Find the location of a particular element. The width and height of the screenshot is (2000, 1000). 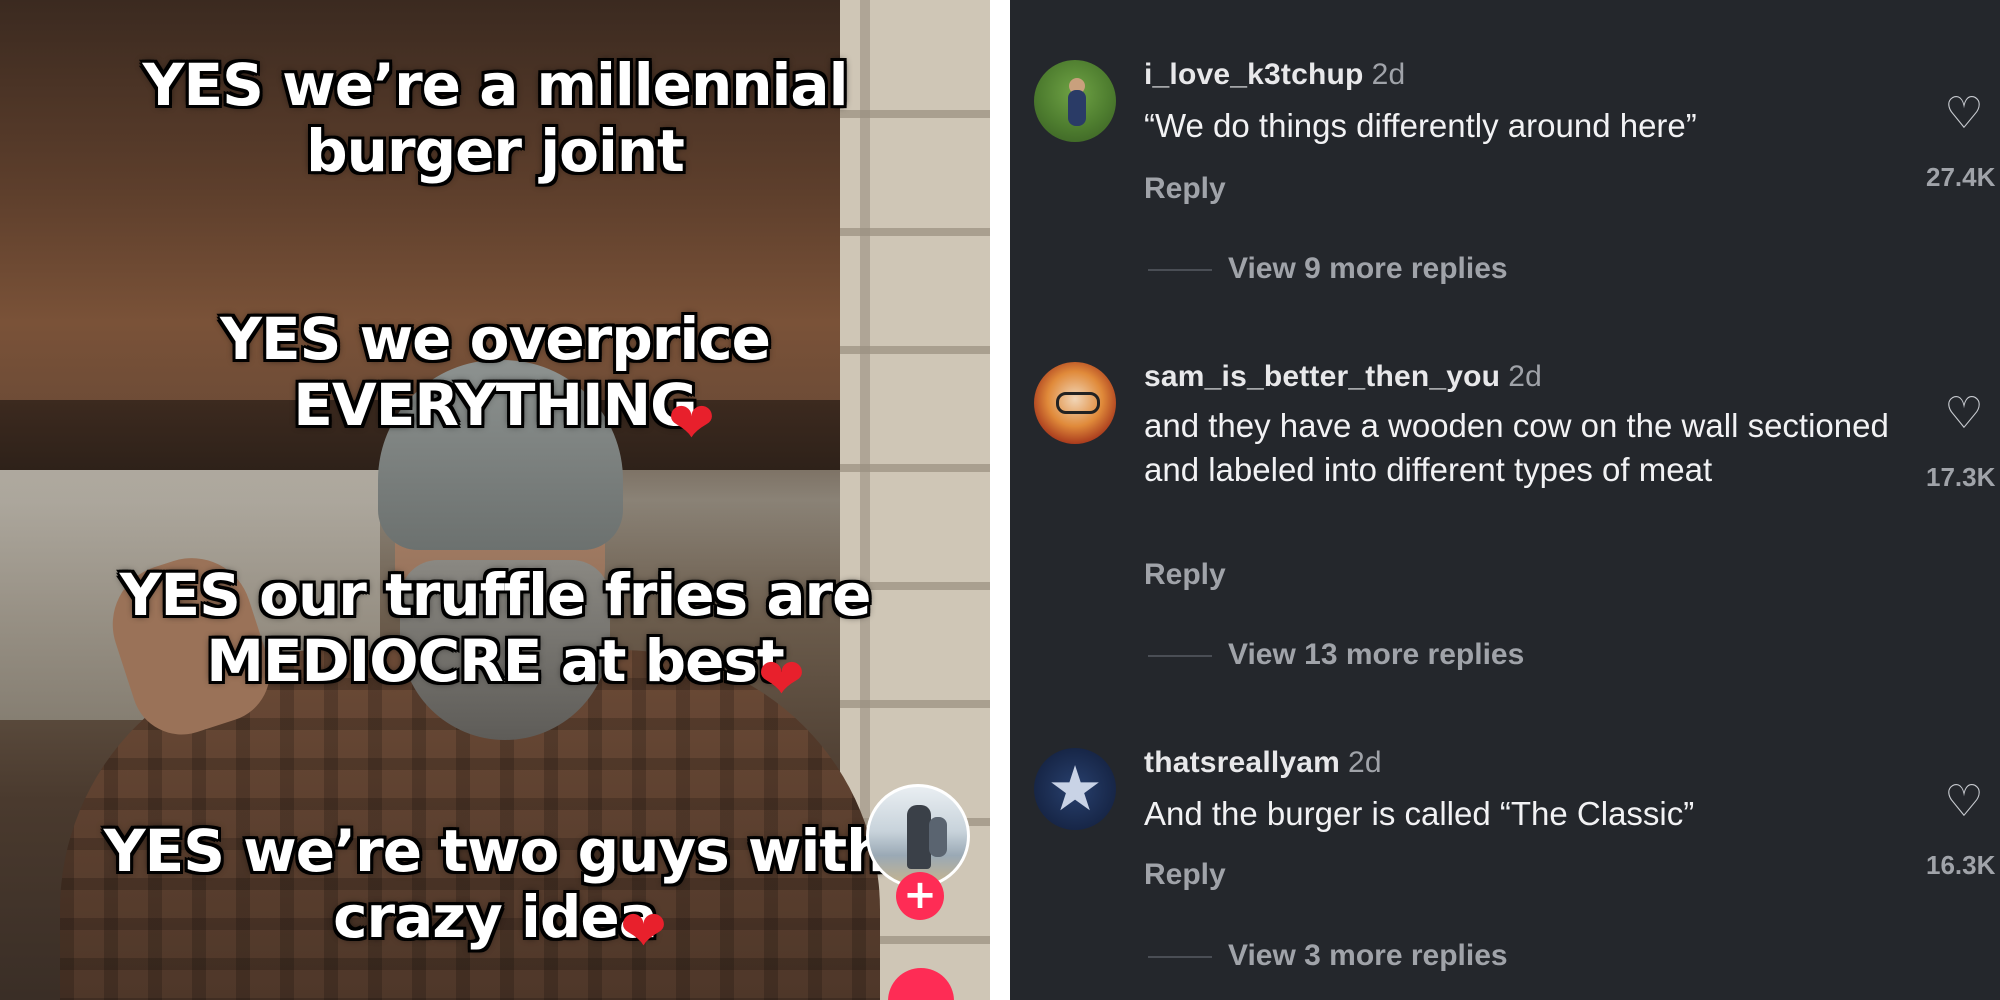

caption-line-1: YES we’re a millennial burger joint is located at coordinates (495, 118).